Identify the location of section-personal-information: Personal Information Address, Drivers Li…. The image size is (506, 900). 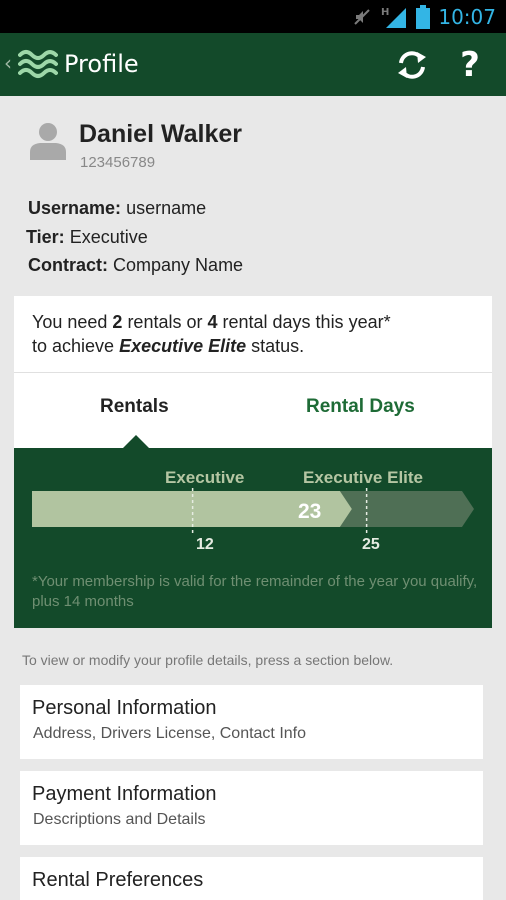
(251, 722).